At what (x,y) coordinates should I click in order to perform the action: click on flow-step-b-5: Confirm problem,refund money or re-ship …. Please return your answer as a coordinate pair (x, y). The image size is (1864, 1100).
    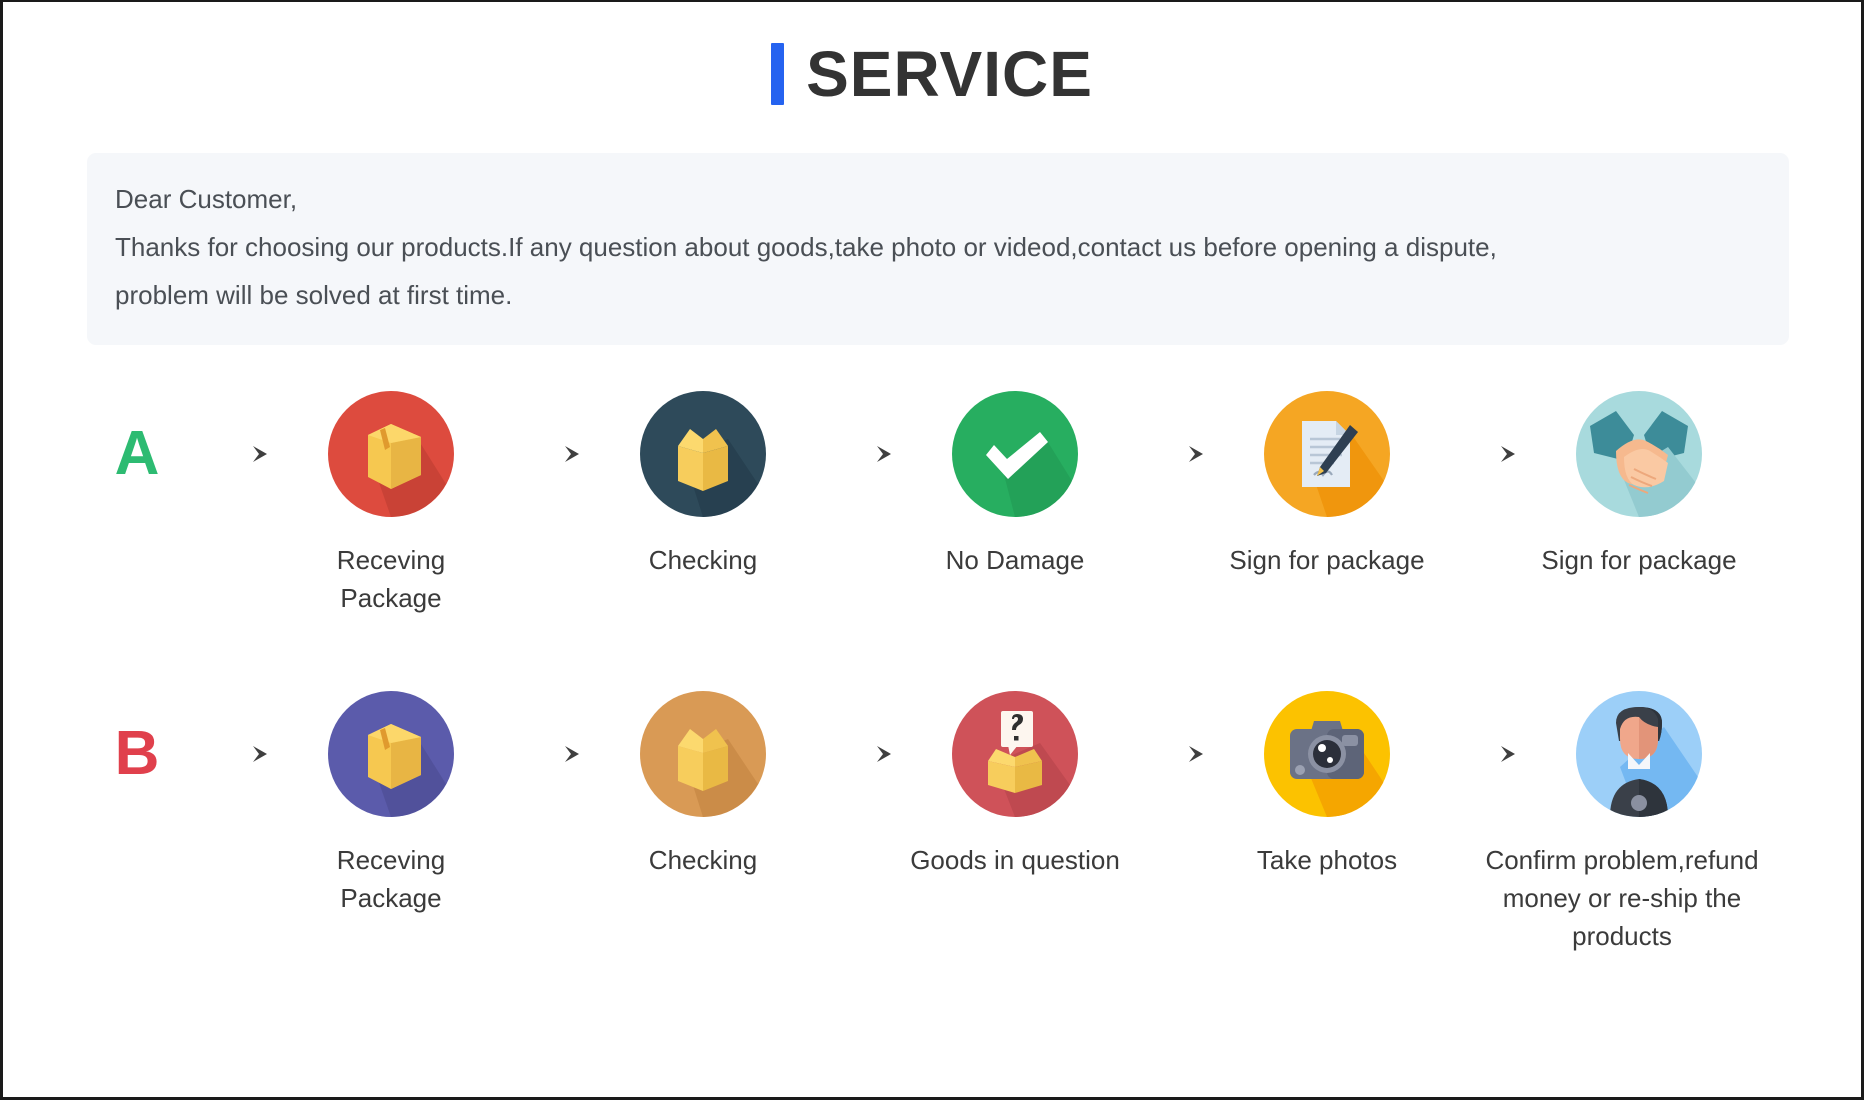
    Looking at the image, I should click on (1622, 823).